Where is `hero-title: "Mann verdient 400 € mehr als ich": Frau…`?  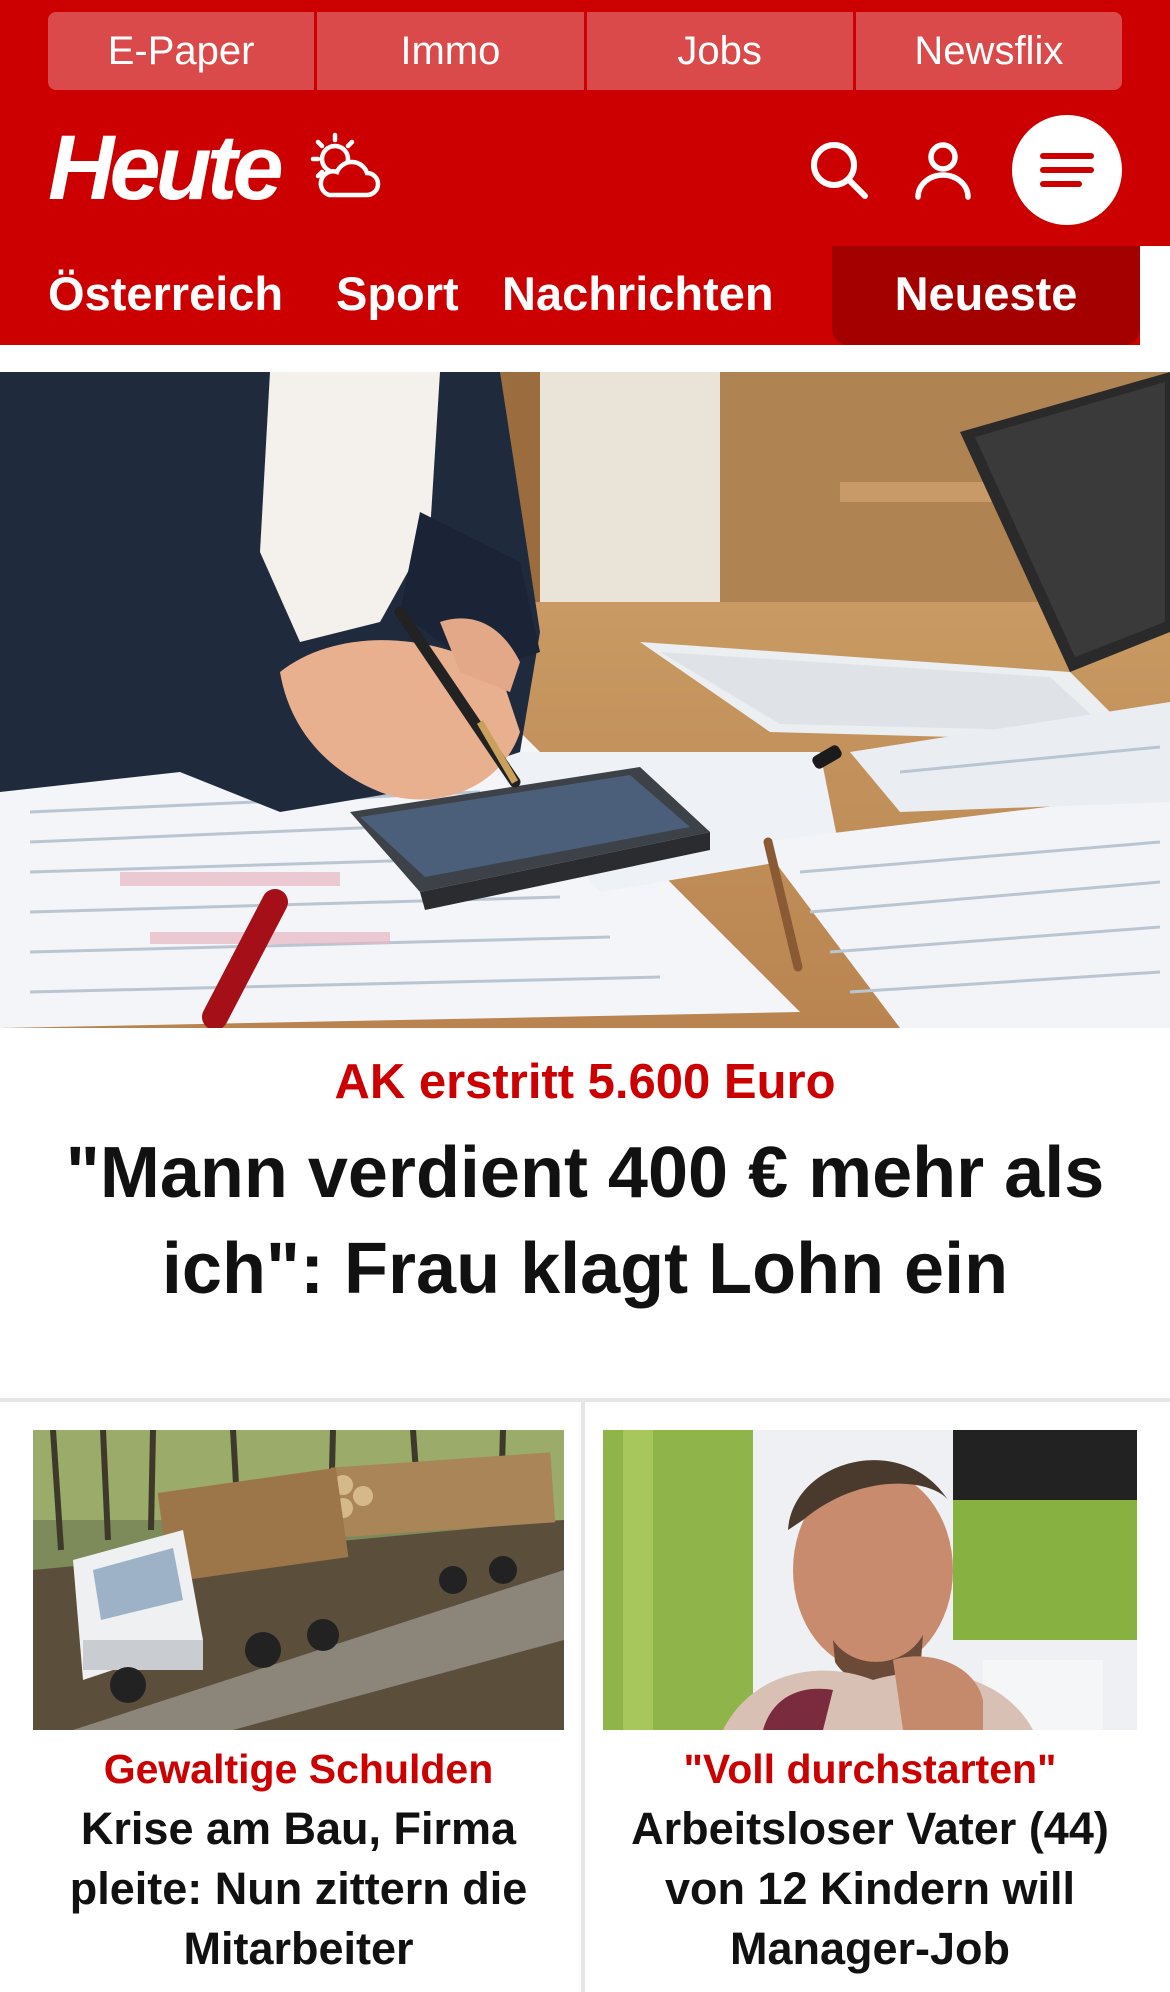 hero-title: "Mann verdient 400 € mehr als ich": Frau… is located at coordinates (585, 1221).